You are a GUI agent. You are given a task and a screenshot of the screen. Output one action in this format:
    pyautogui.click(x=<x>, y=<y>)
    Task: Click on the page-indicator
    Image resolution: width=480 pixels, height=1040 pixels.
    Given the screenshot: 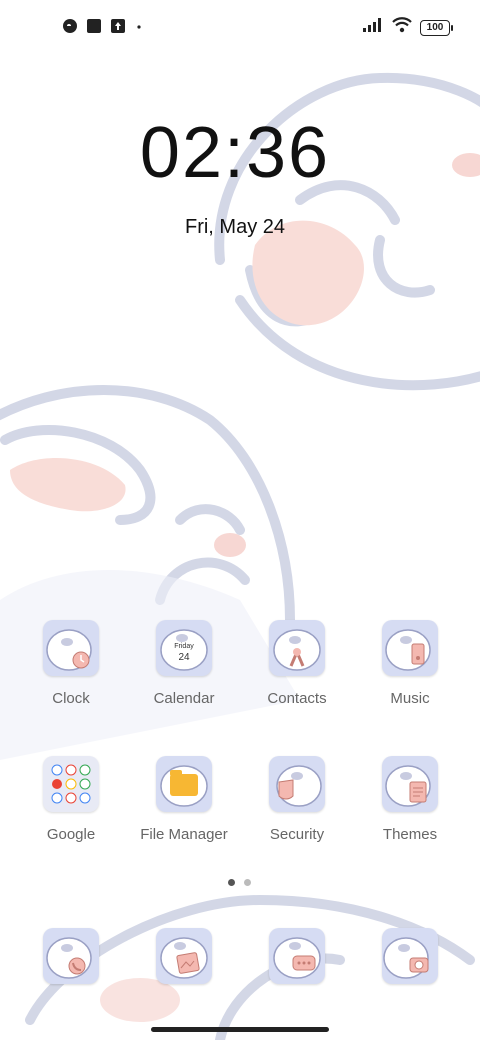 What is the action you would take?
    pyautogui.click(x=239, y=882)
    